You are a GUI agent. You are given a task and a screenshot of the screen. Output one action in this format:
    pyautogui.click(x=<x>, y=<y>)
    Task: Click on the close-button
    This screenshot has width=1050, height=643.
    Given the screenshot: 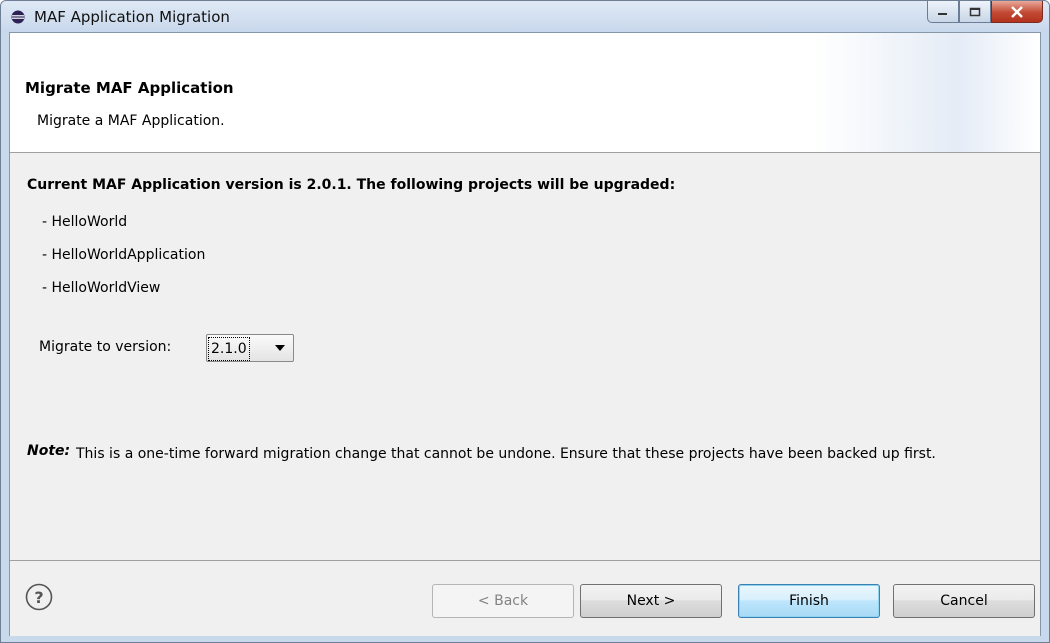 What is the action you would take?
    pyautogui.click(x=1017, y=12)
    